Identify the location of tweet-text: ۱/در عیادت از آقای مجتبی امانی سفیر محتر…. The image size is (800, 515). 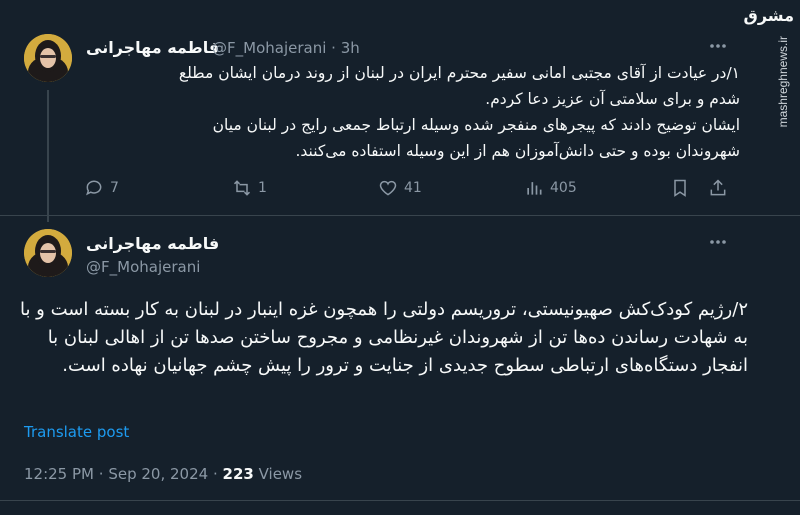
(445, 112).